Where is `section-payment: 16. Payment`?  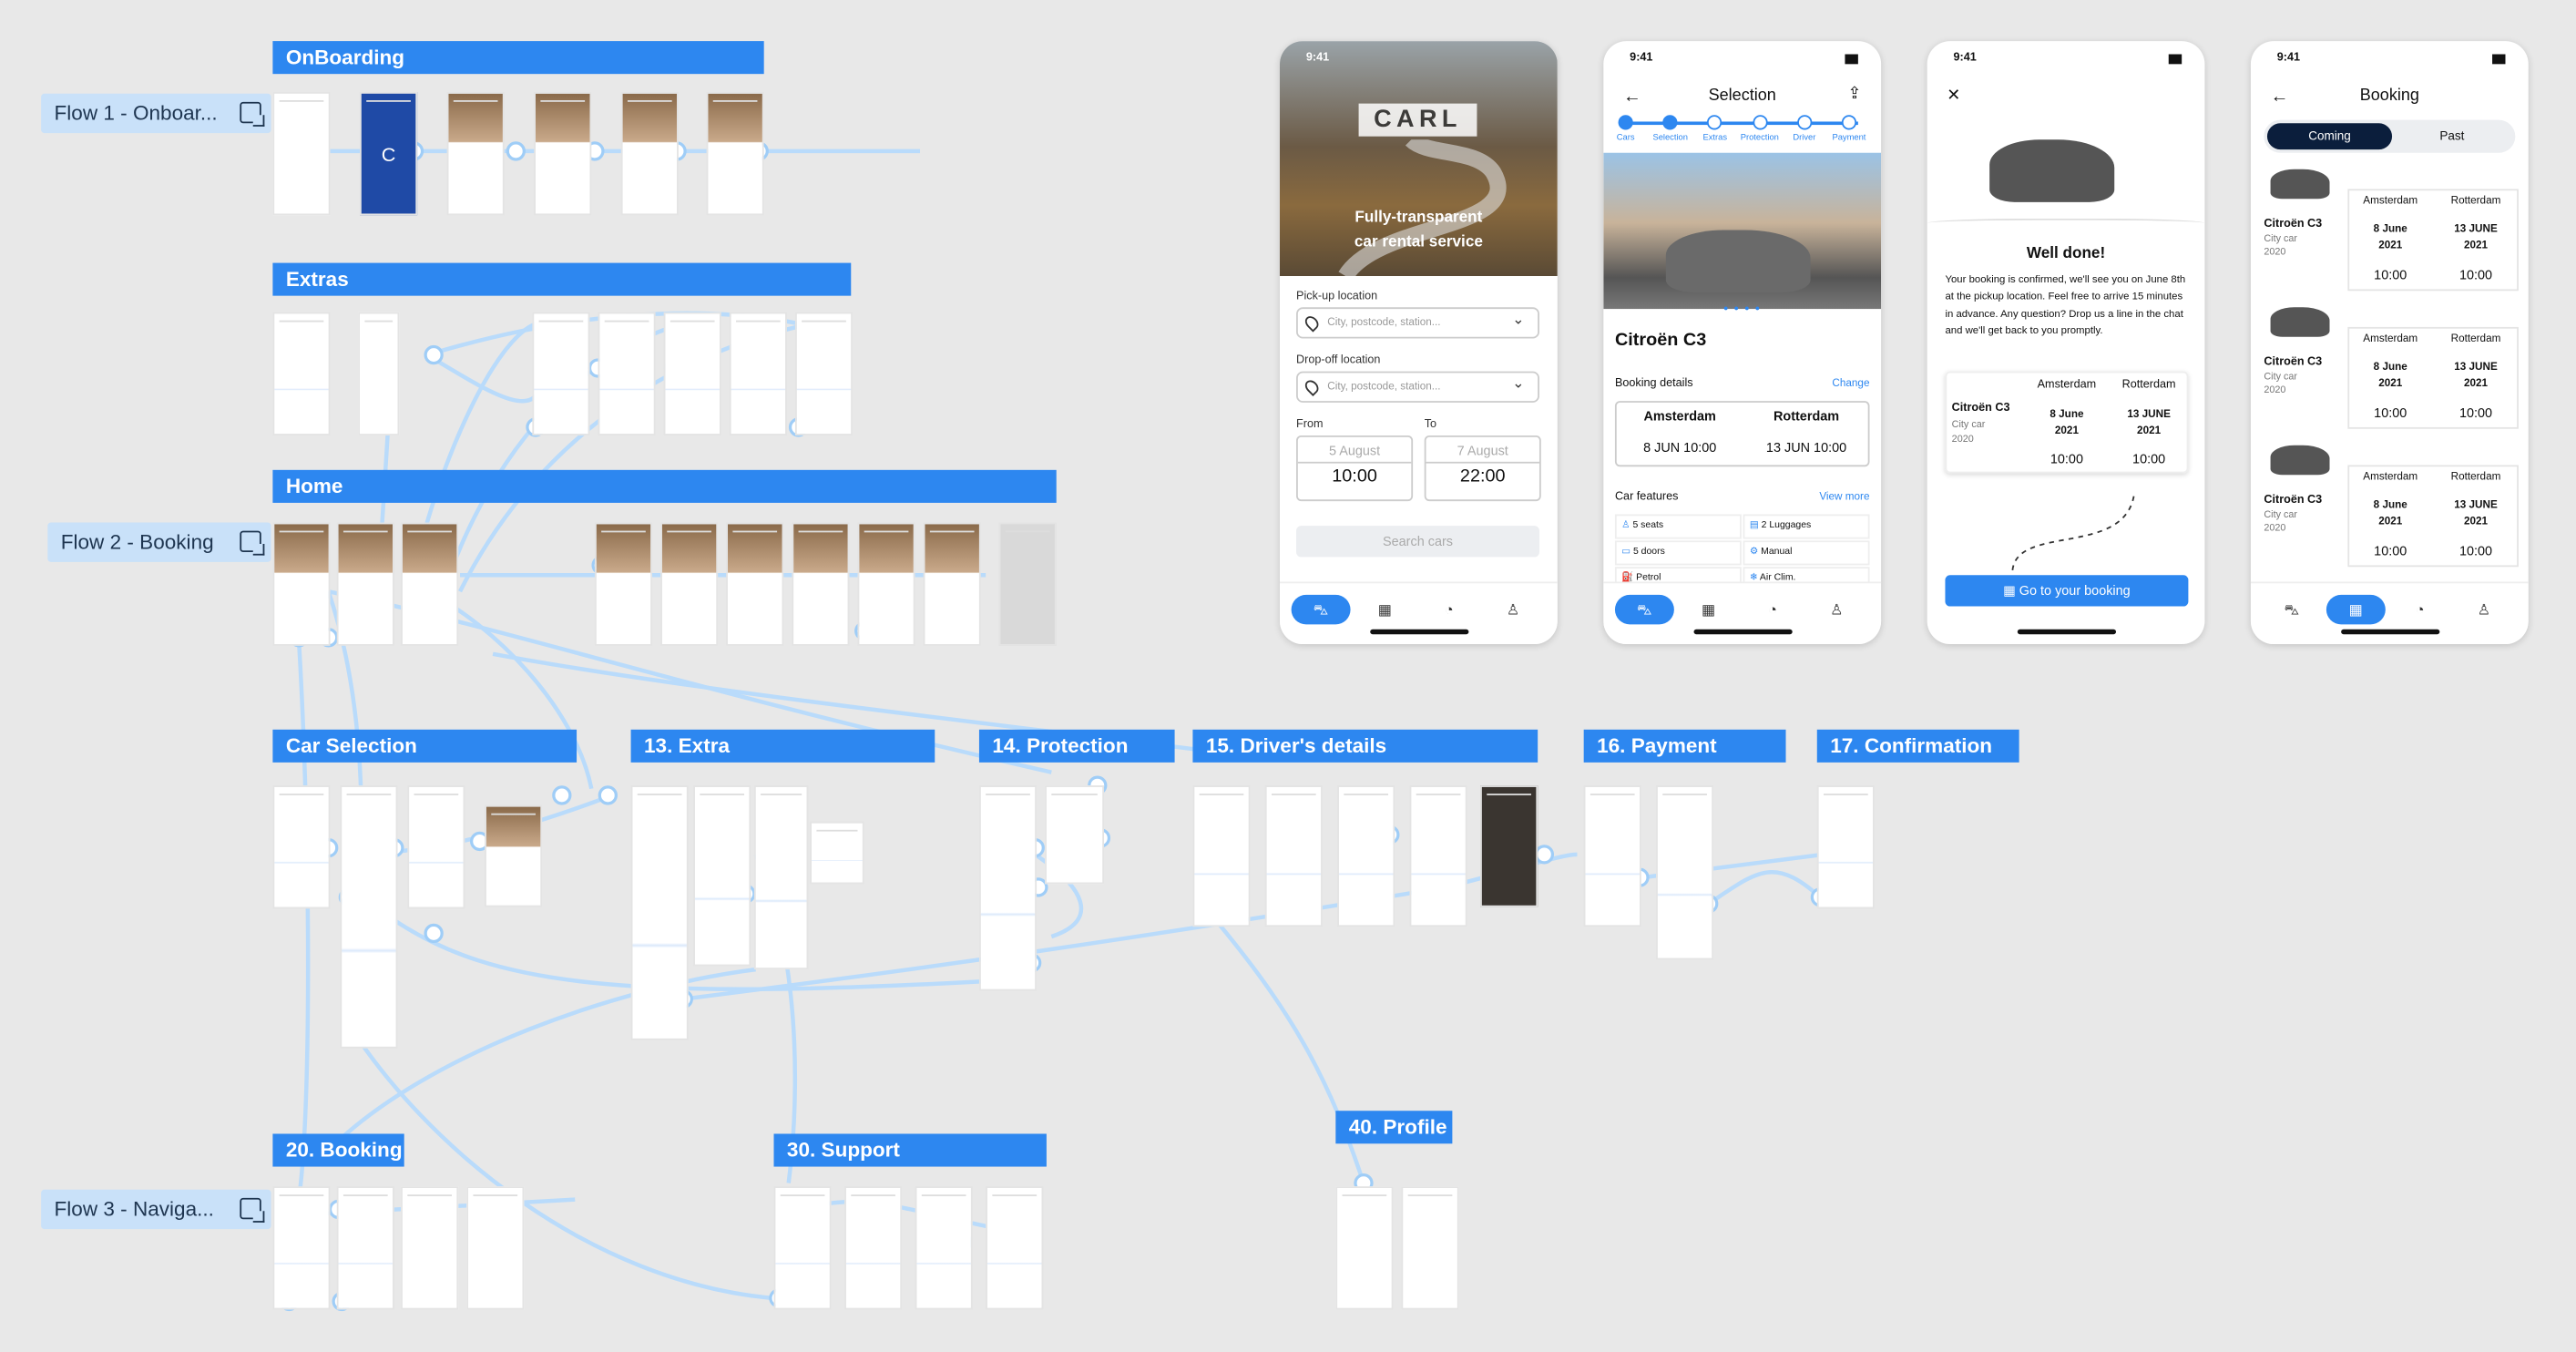
section-payment: 16. Payment is located at coordinates (1684, 746).